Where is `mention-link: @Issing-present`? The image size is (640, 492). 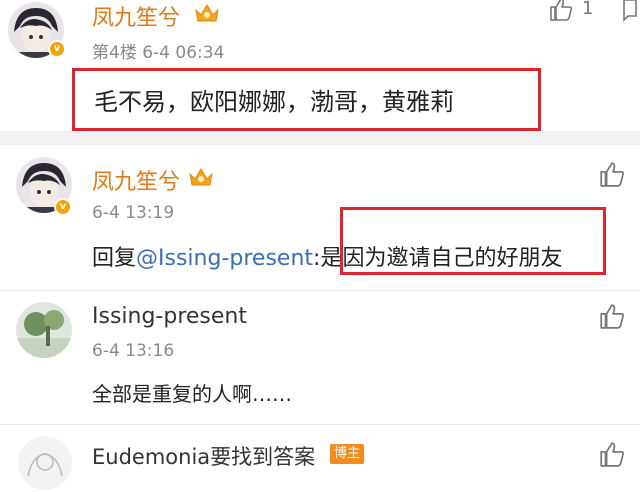
mention-link: @Issing-present is located at coordinates (224, 258).